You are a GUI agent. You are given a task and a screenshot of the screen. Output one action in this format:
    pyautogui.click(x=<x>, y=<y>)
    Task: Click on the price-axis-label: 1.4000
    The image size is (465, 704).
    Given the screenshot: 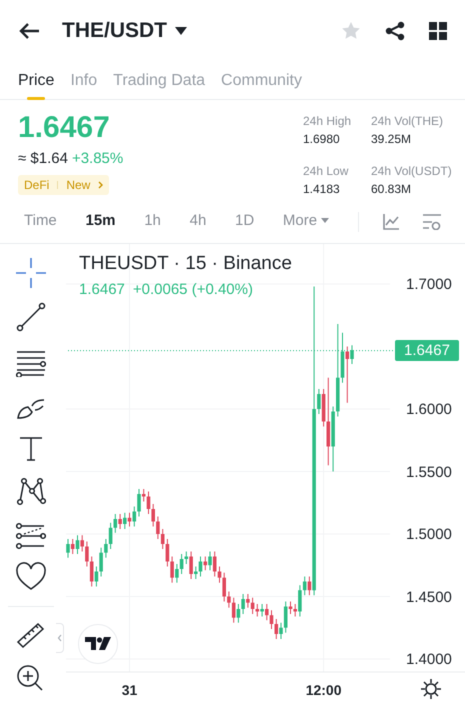 What is the action you would take?
    pyautogui.click(x=429, y=660)
    